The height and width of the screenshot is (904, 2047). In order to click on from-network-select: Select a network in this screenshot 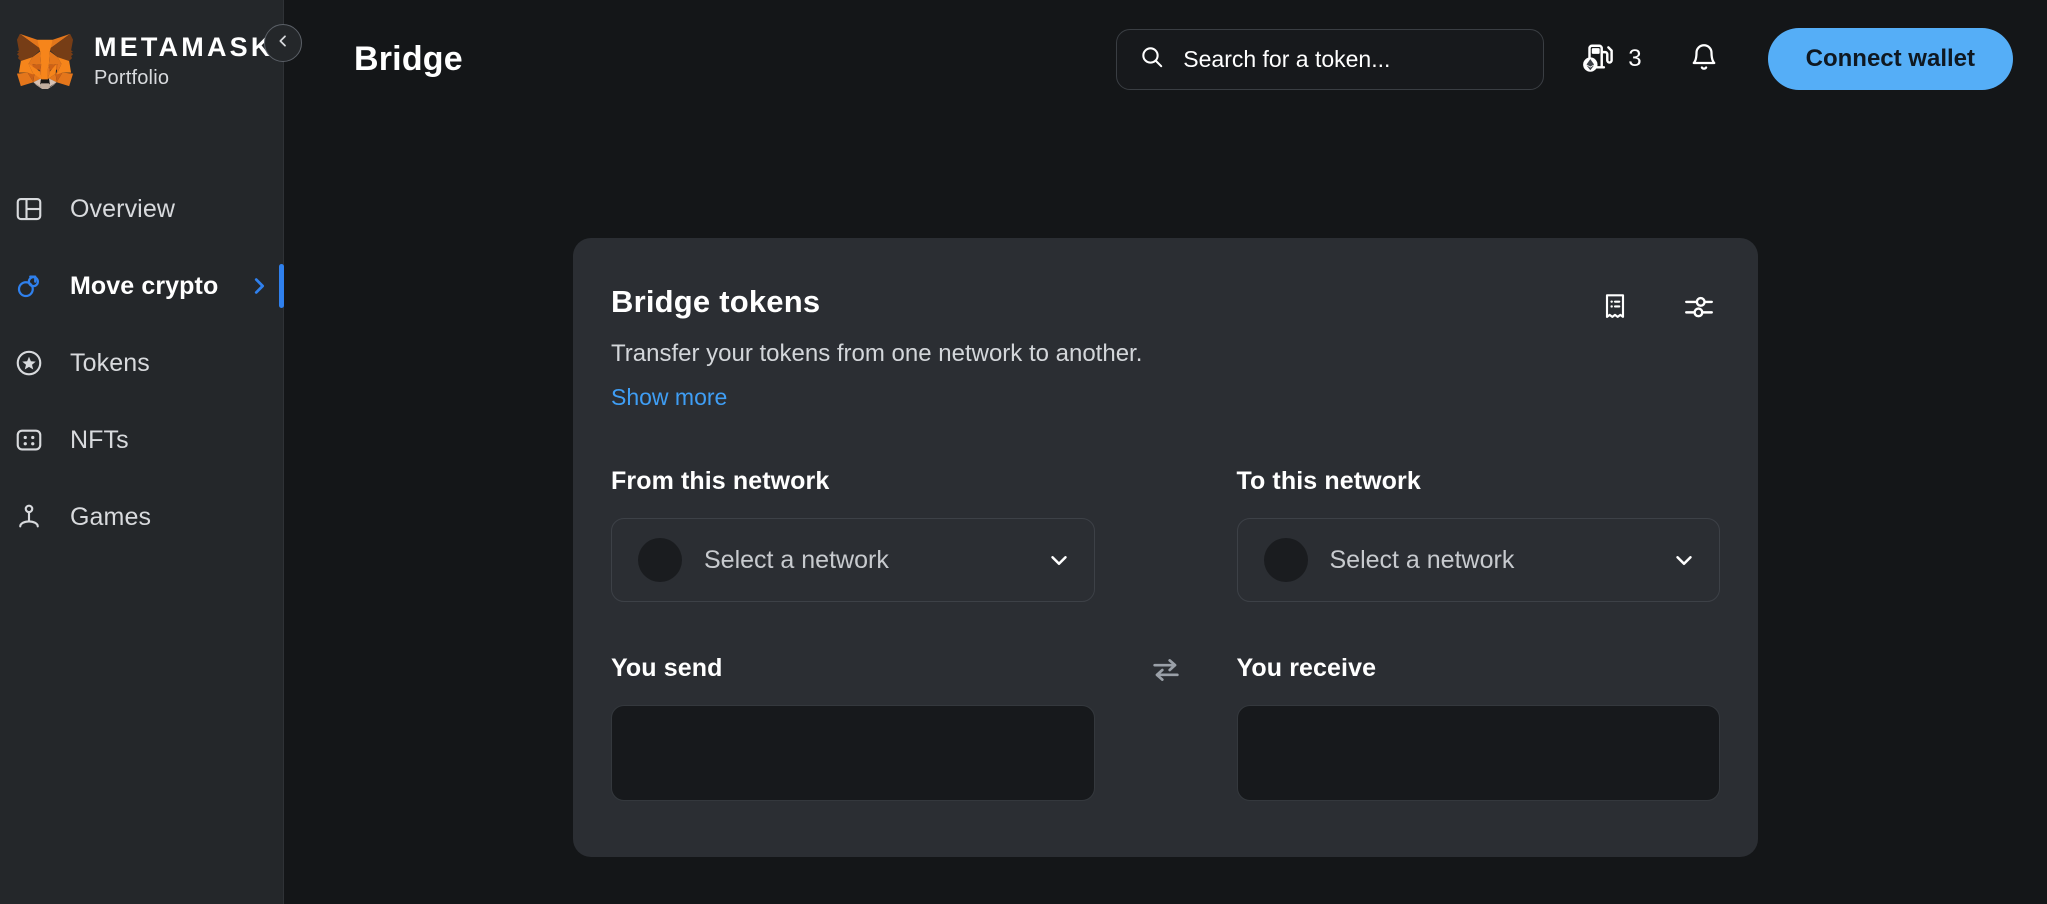, I will do `click(853, 560)`.